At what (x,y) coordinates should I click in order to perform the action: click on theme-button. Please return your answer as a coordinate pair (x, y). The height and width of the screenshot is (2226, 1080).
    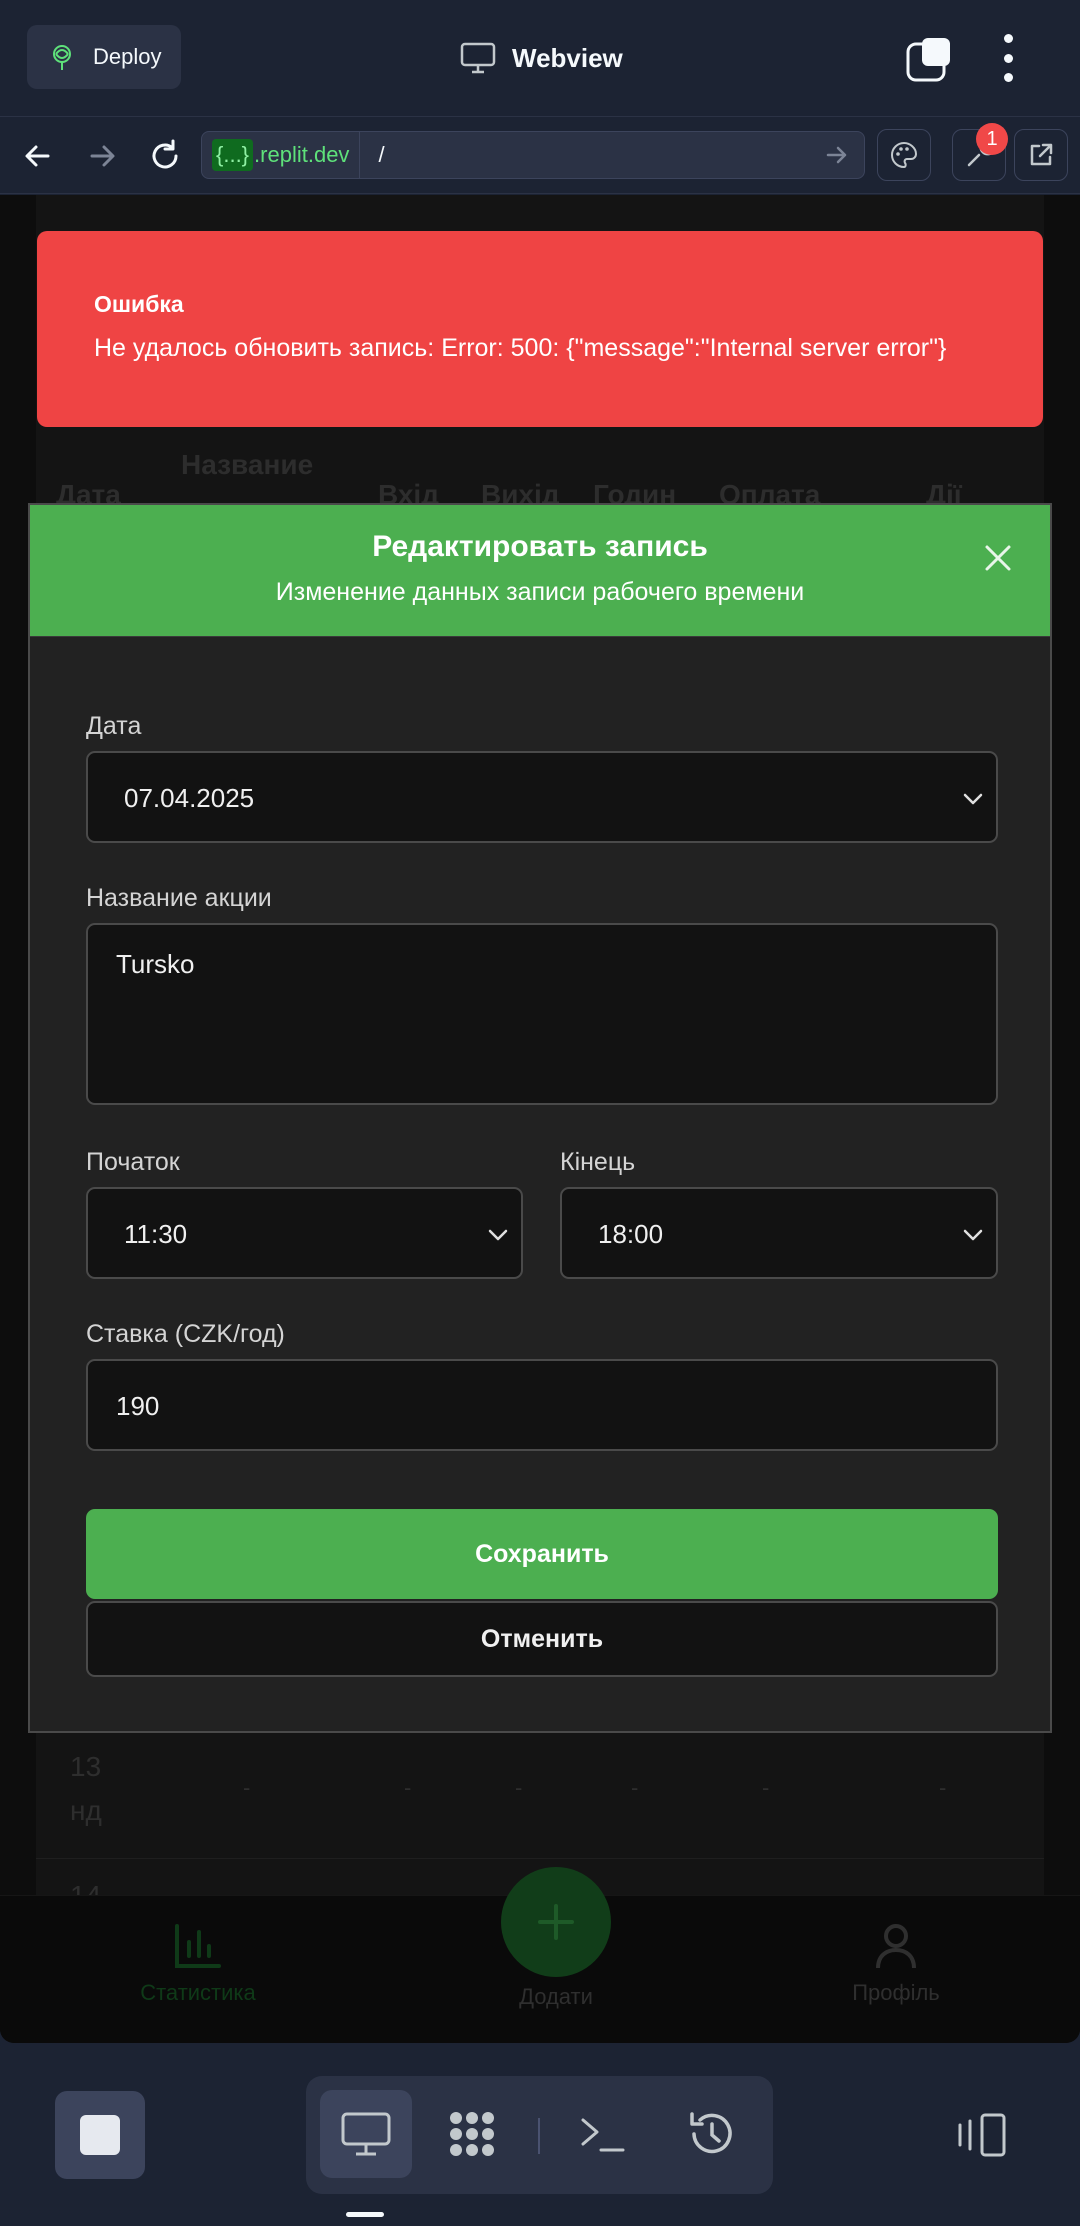
    Looking at the image, I should click on (904, 155).